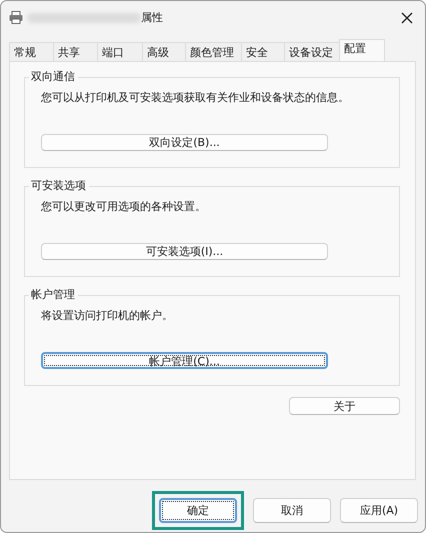 The height and width of the screenshot is (533, 426). What do you see at coordinates (31, 51) in the screenshot?
I see `tab: 常规` at bounding box center [31, 51].